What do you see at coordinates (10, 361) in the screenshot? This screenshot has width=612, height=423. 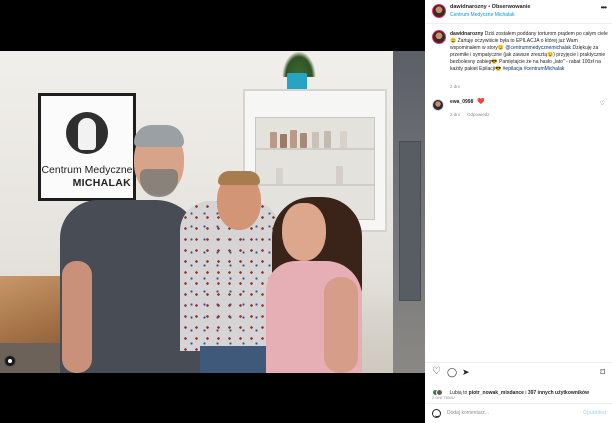 I see `tagged-users-icon` at bounding box center [10, 361].